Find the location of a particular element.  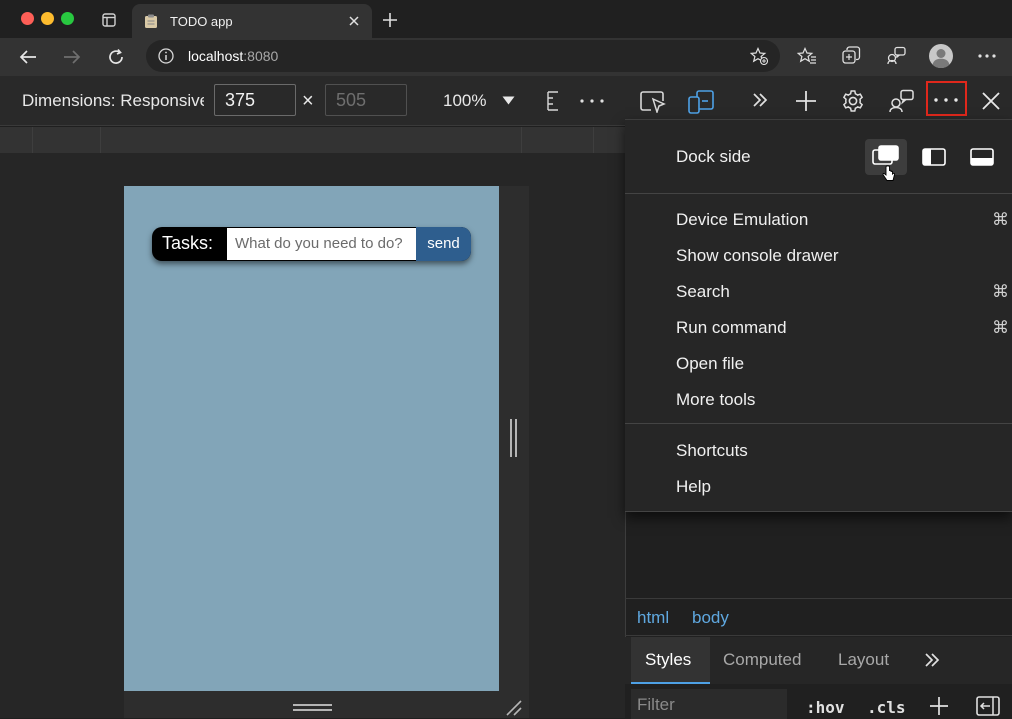

extensions-feedback-icon is located at coordinates (896, 55).